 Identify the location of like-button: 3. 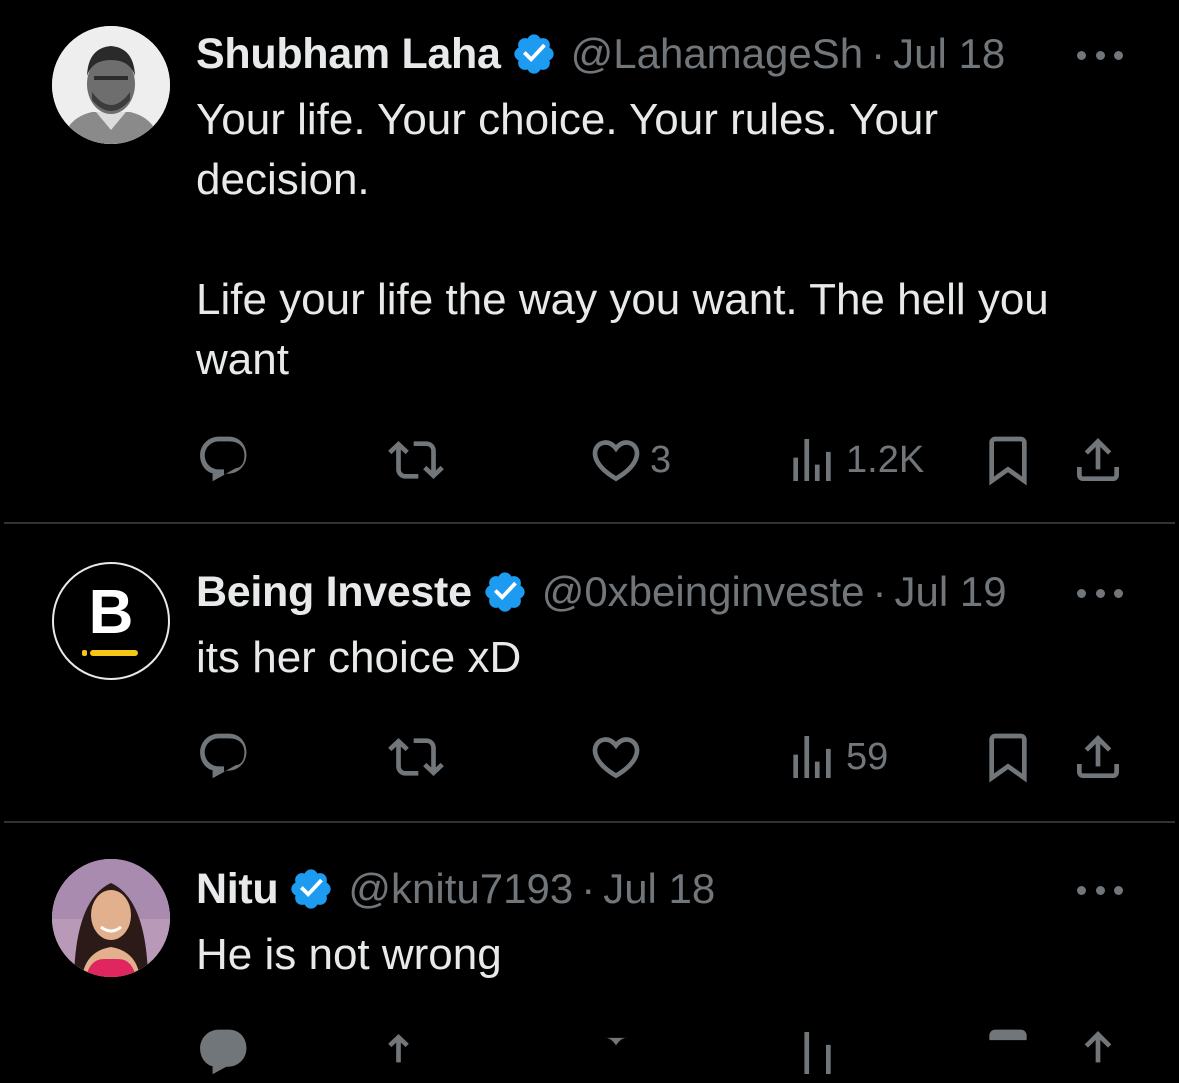
(629, 460).